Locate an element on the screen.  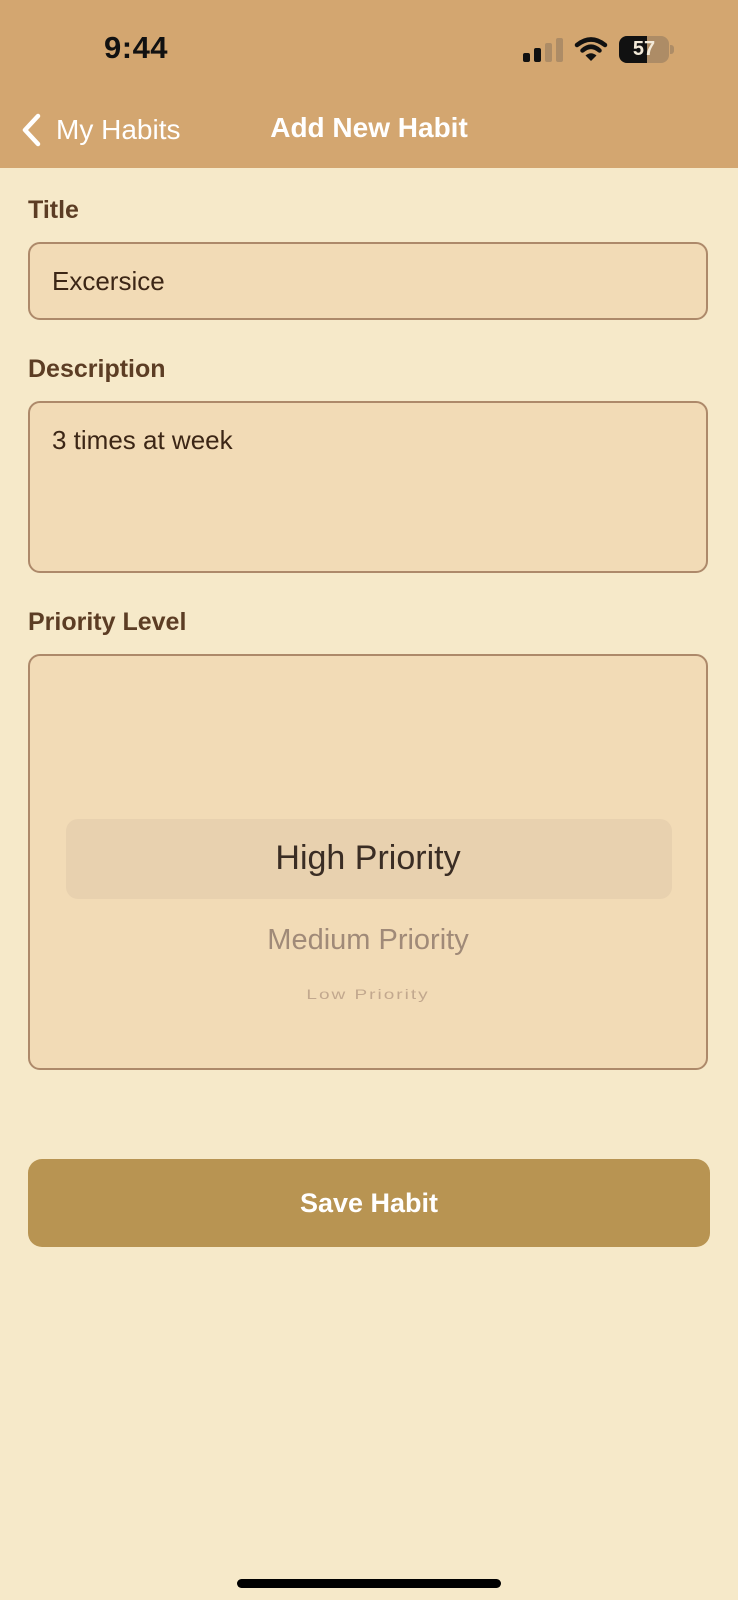
battery-level: 57 is located at coordinates (644, 49).